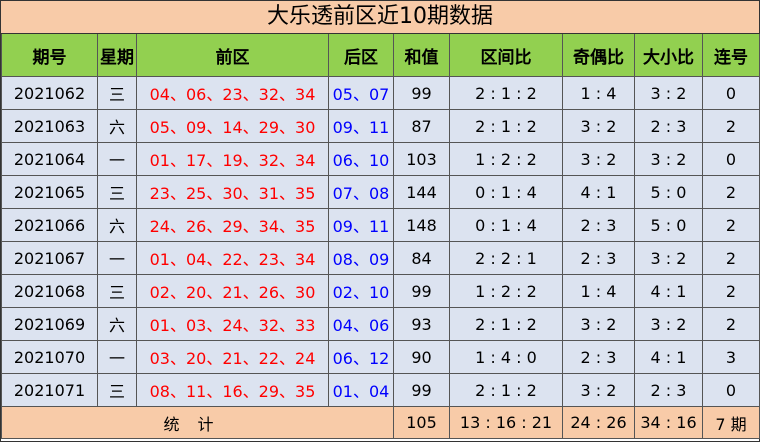 The width and height of the screenshot is (760, 442). I want to click on cell-zone: 2 : 2 : 1, so click(506, 258).